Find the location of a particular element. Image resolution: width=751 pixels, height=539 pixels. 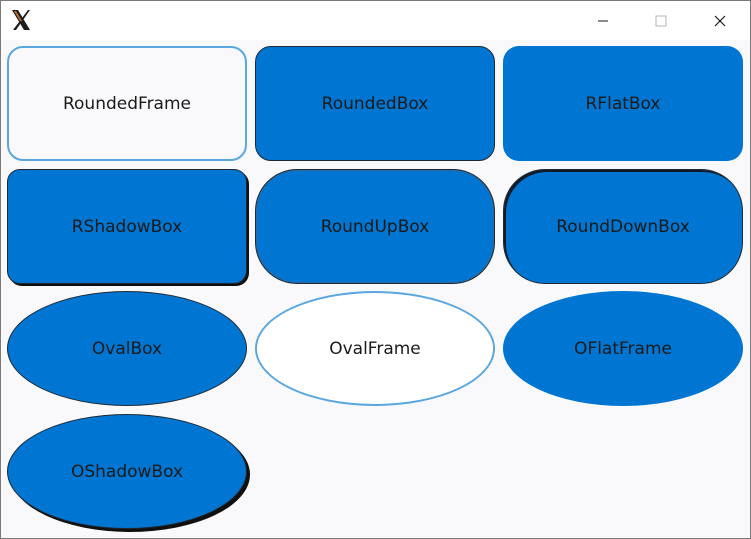

rounded-box-label: RoundedBox is located at coordinates (375, 103).